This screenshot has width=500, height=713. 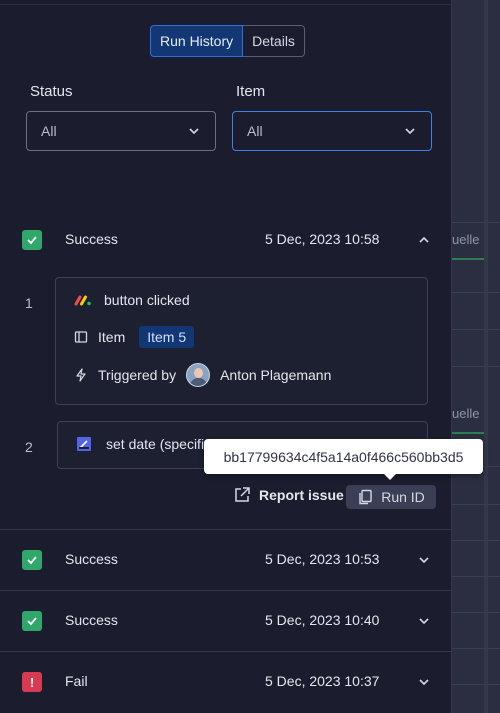 I want to click on run-id-button: Run ID, so click(x=391, y=497).